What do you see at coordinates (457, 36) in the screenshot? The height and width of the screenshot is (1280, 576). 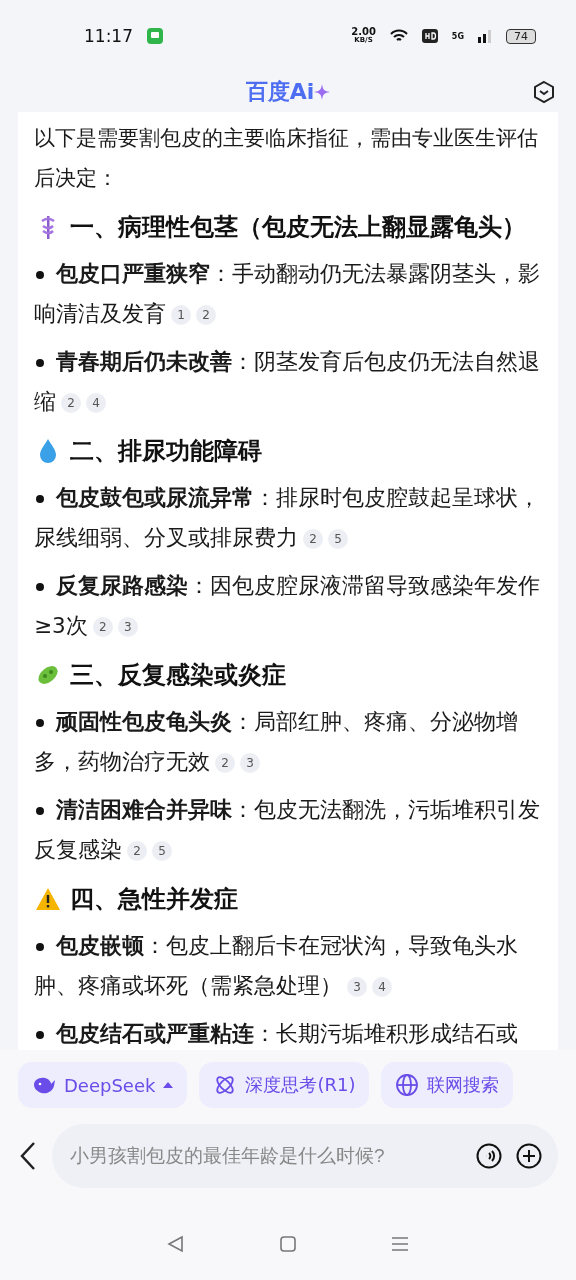 I see `network-type: 5G` at bounding box center [457, 36].